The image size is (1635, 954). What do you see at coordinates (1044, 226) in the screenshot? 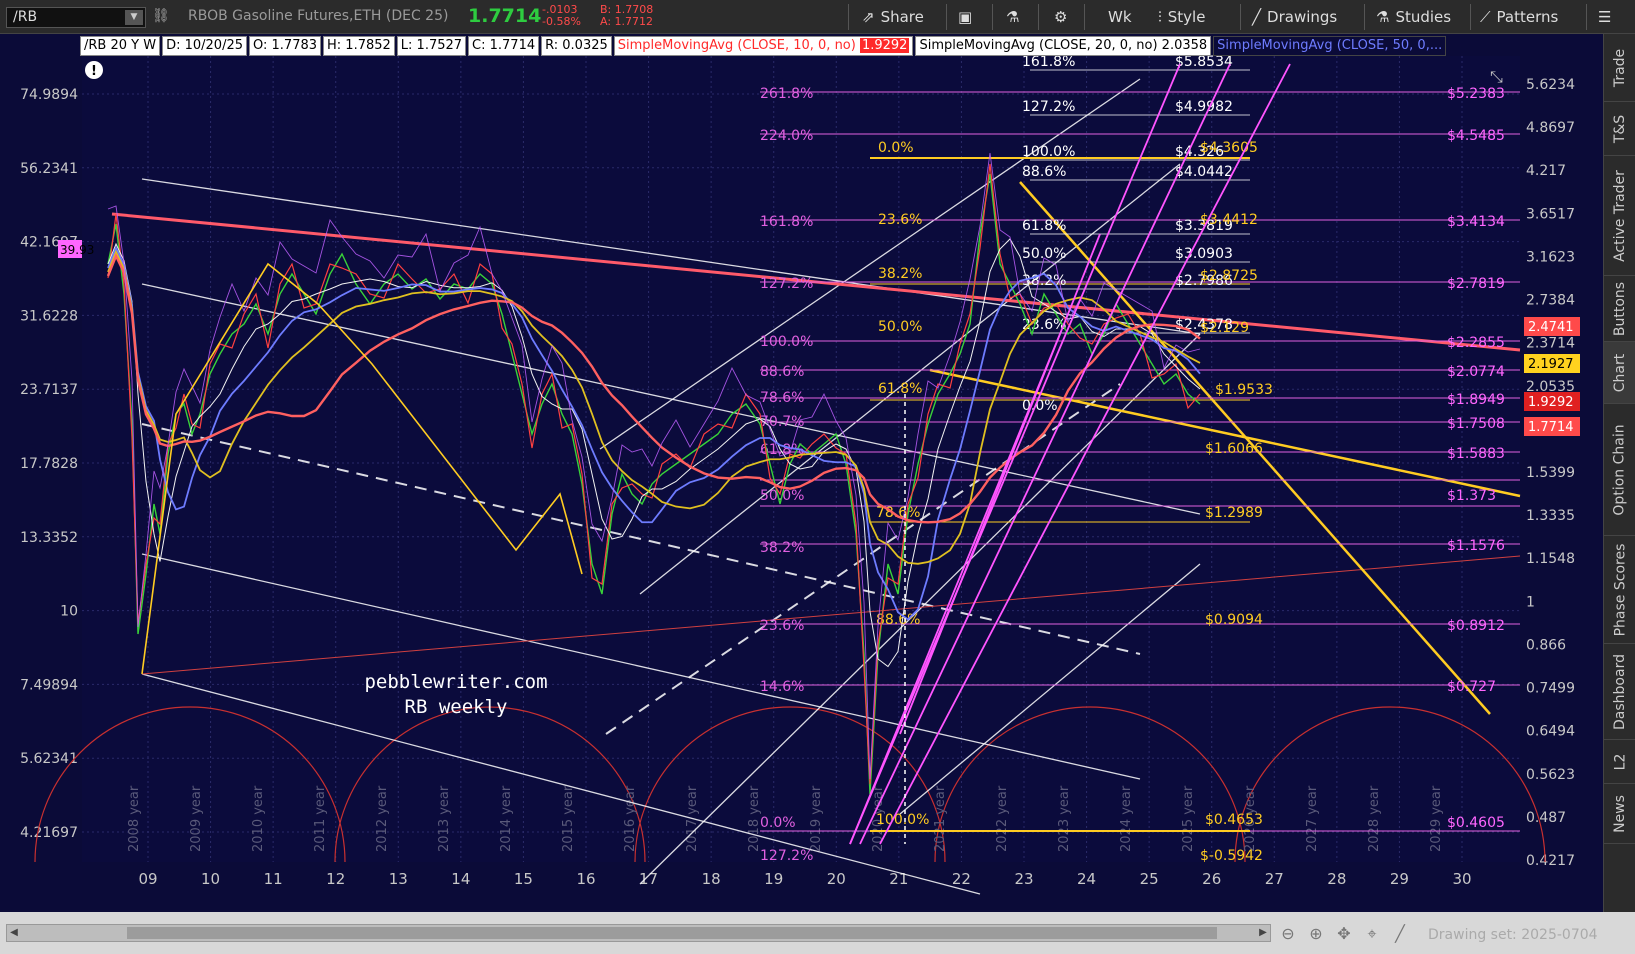
I see `fib-label-top: 61.8%` at bounding box center [1044, 226].